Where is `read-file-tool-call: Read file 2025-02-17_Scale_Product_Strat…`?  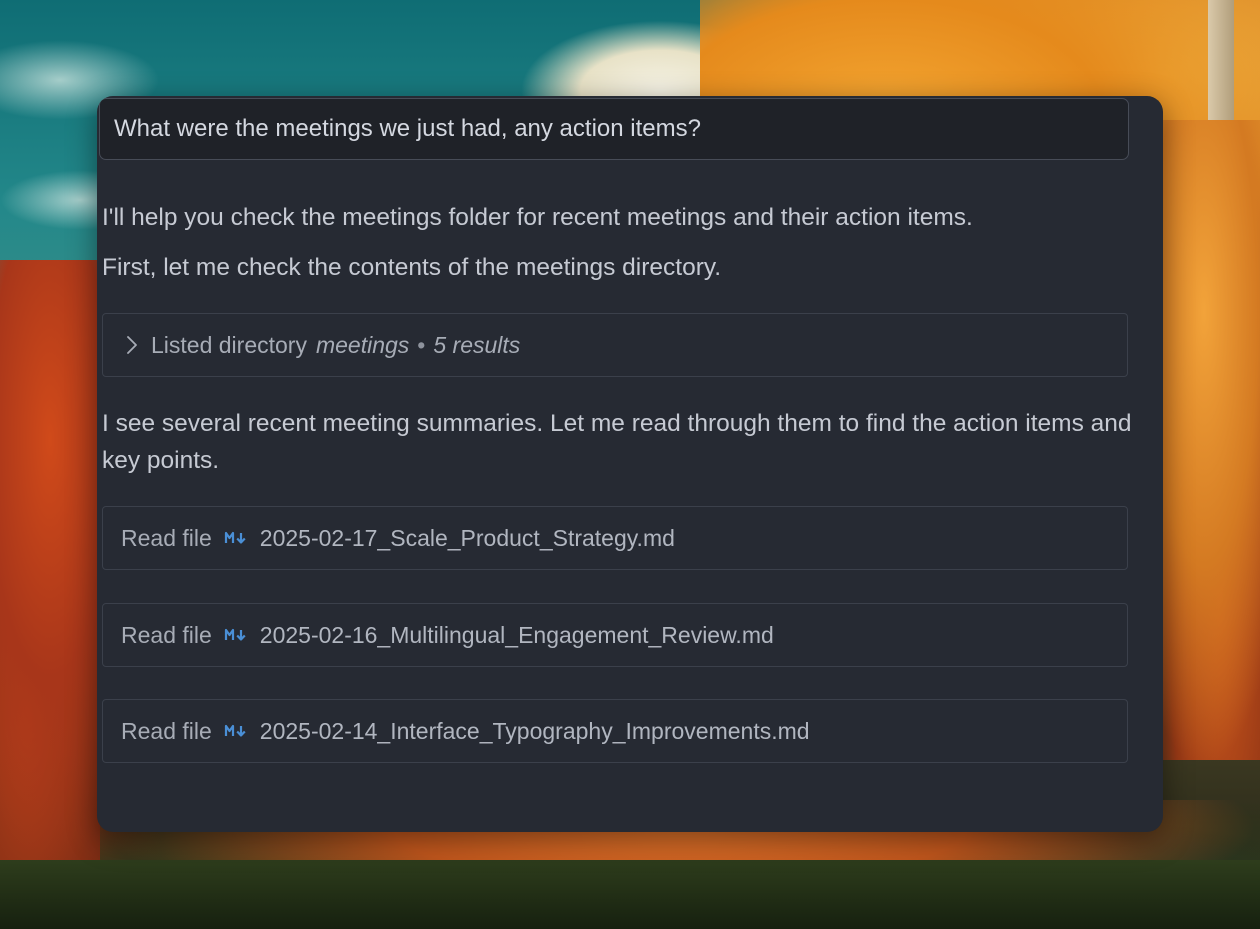
read-file-tool-call: Read file 2025-02-17_Scale_Product_Strat… is located at coordinates (615, 538).